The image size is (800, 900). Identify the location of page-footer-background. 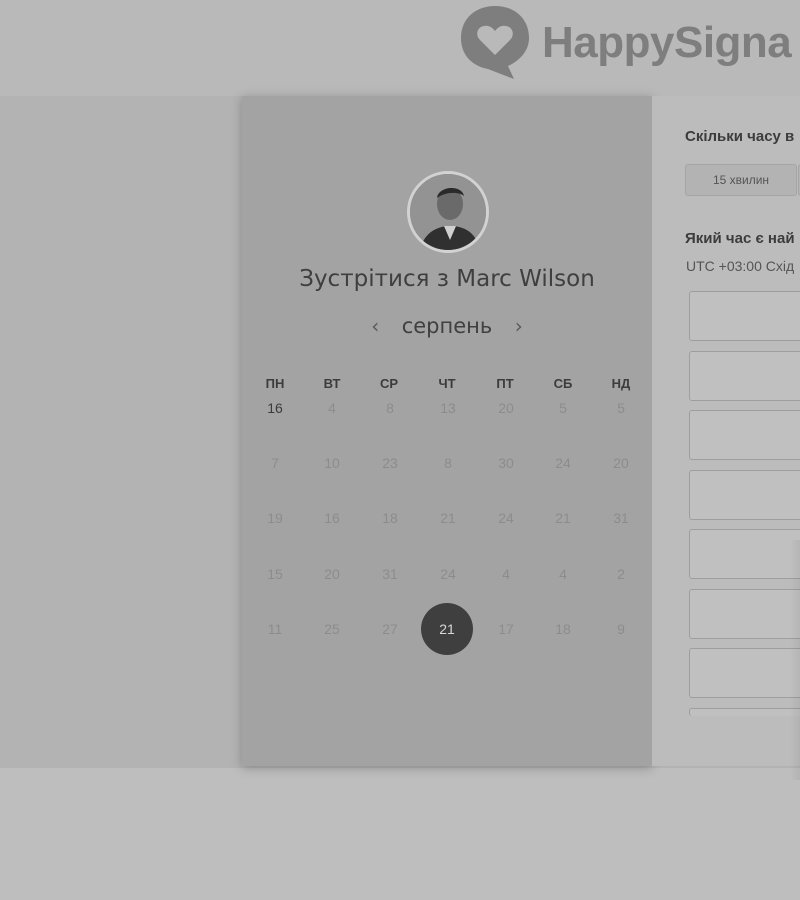
(400, 834).